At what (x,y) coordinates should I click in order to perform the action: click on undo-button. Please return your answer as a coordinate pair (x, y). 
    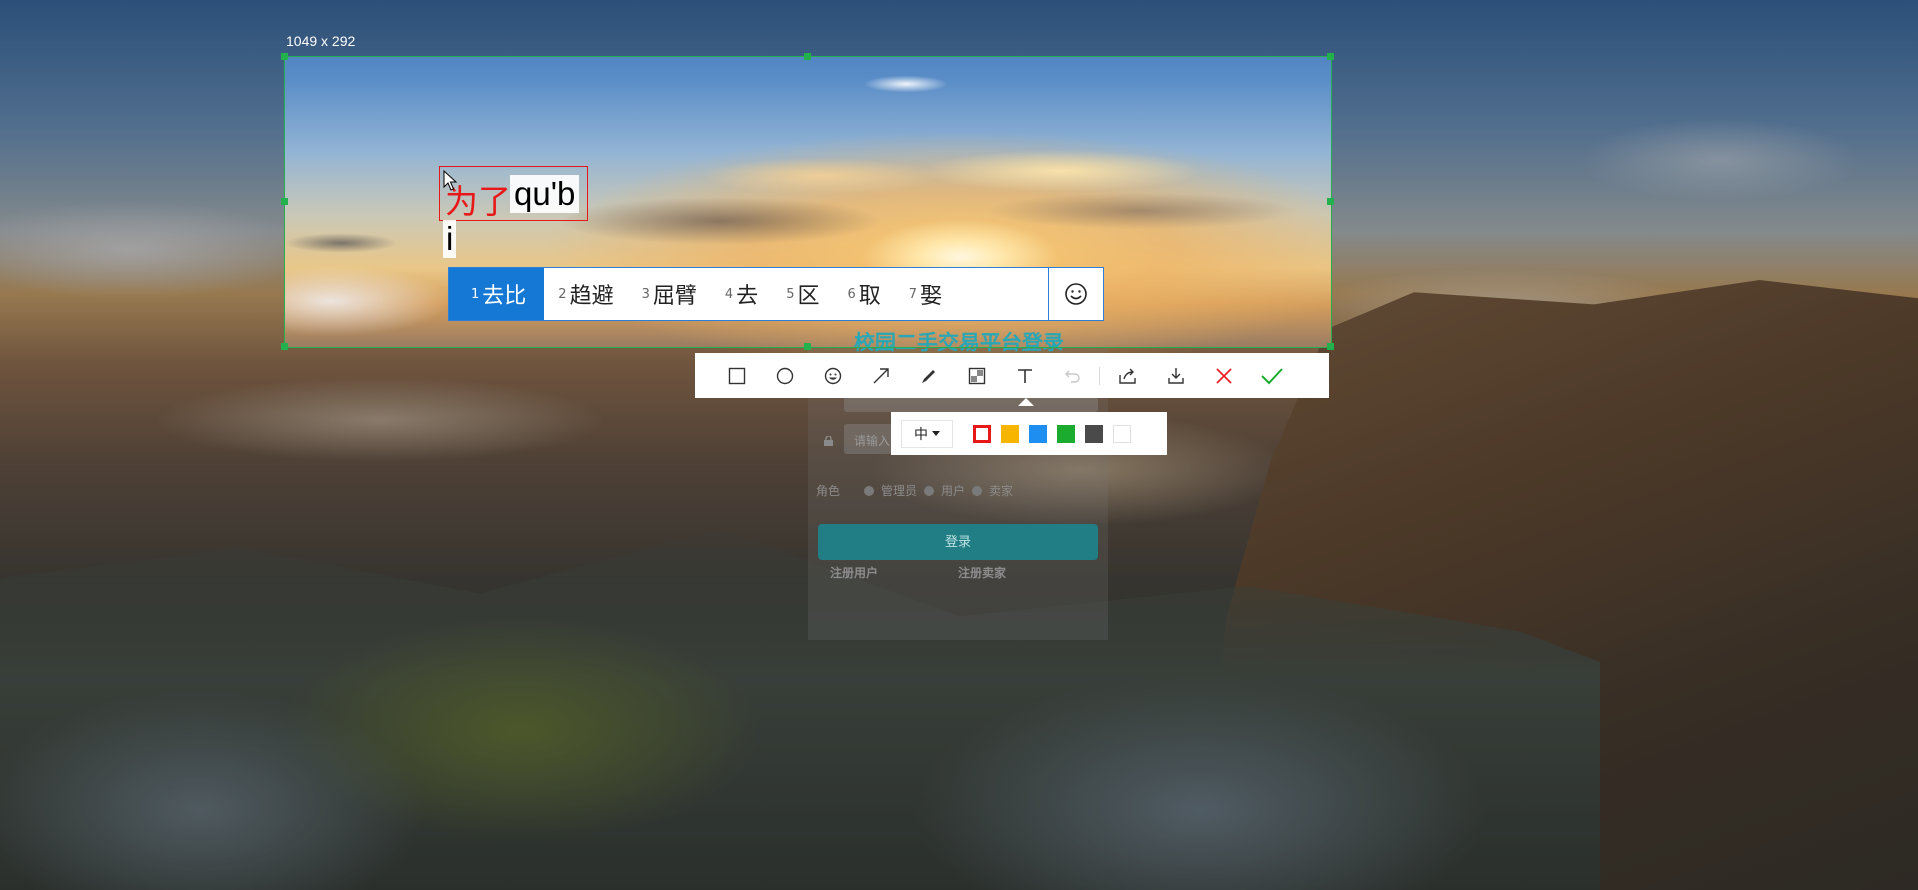
    Looking at the image, I should click on (1073, 375).